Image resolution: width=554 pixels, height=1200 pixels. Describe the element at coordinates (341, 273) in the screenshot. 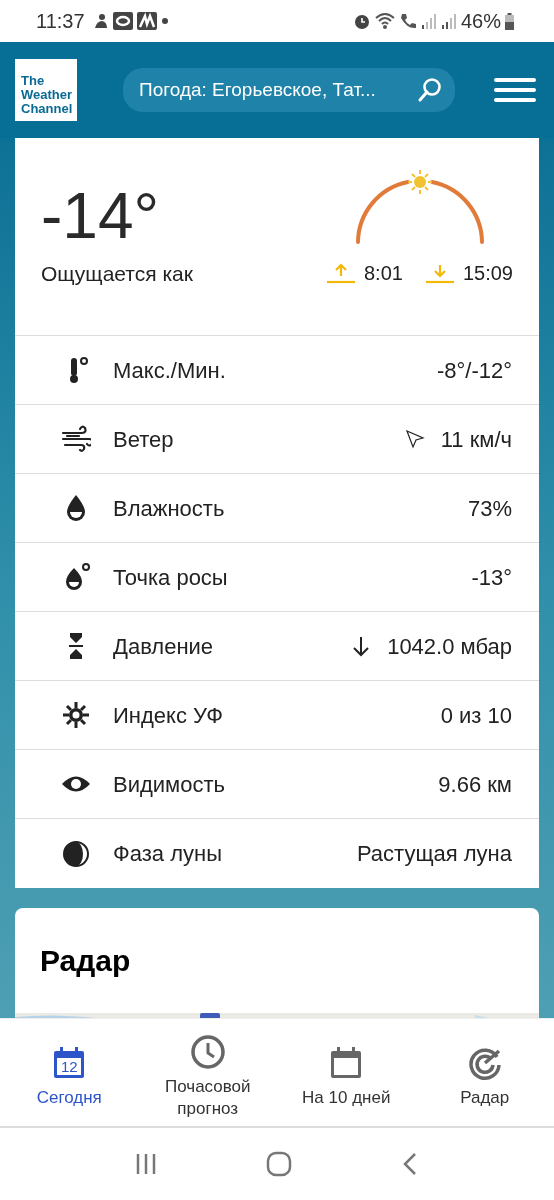

I see `sunrise-icon` at that location.